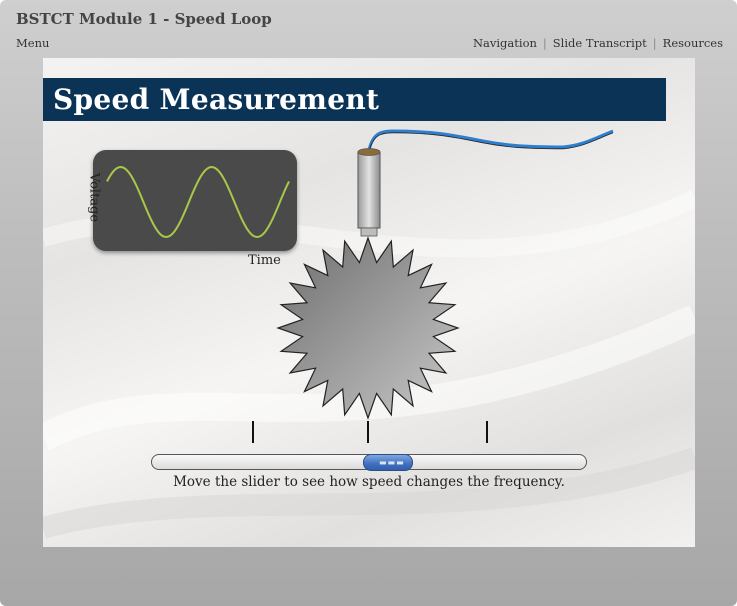  Describe the element at coordinates (485, 183) in the screenshot. I see `sensor-probe-icon` at that location.